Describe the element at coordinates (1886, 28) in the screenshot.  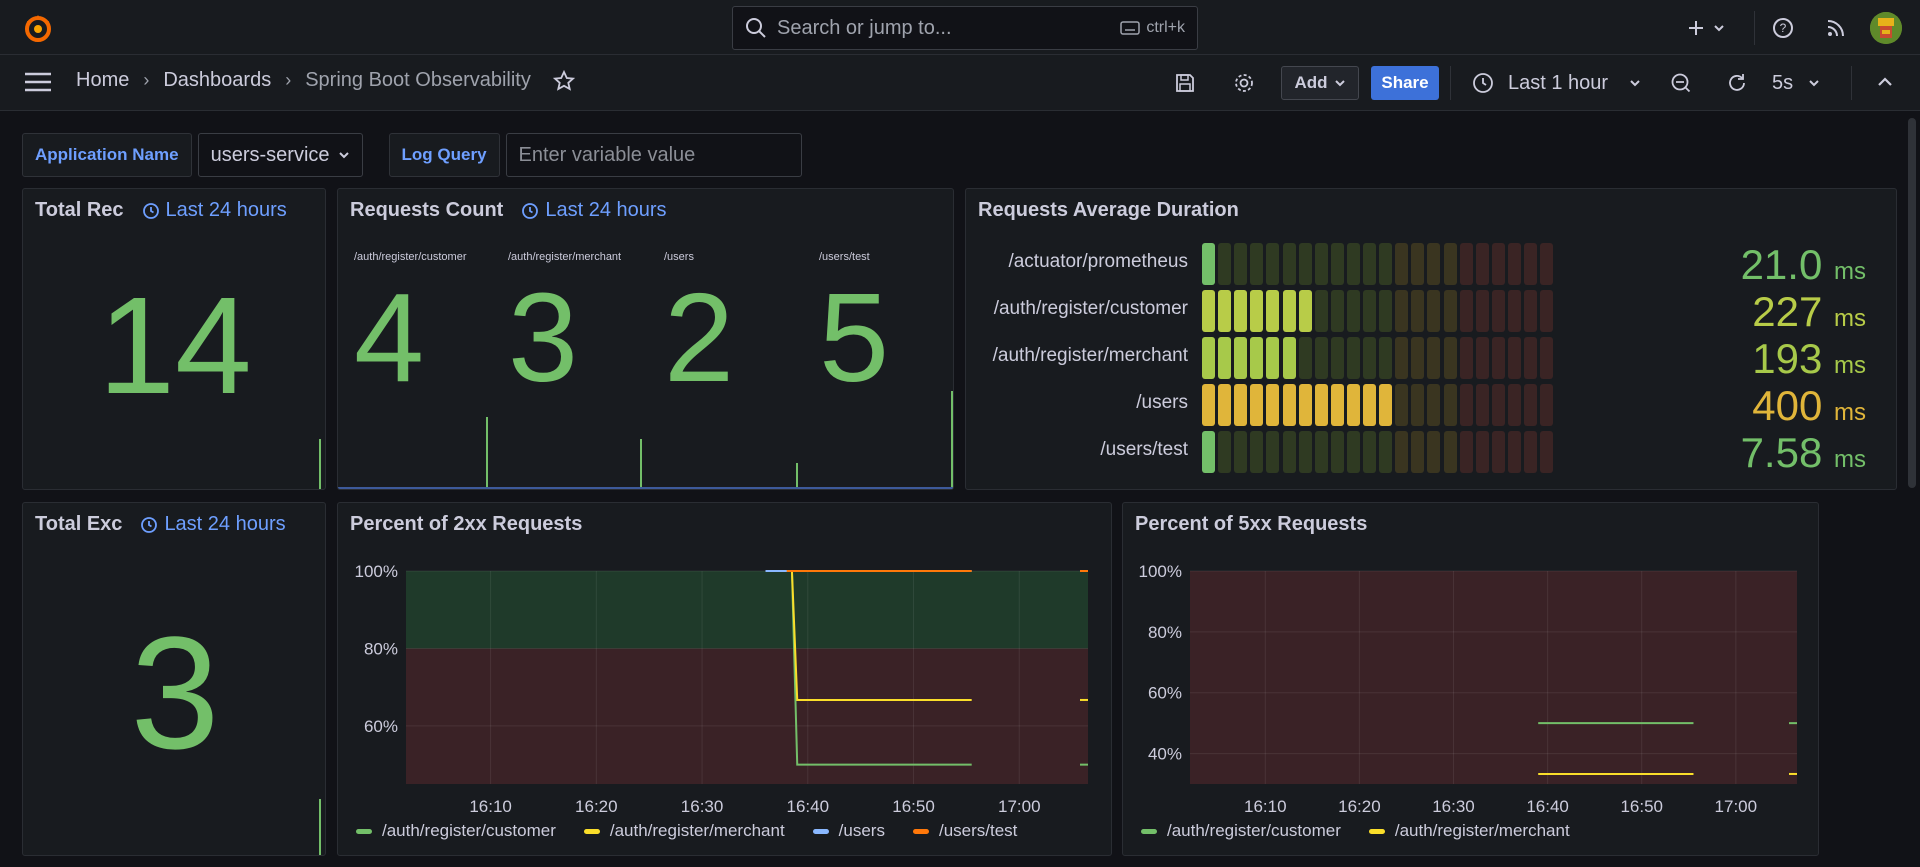
I see `avatar` at that location.